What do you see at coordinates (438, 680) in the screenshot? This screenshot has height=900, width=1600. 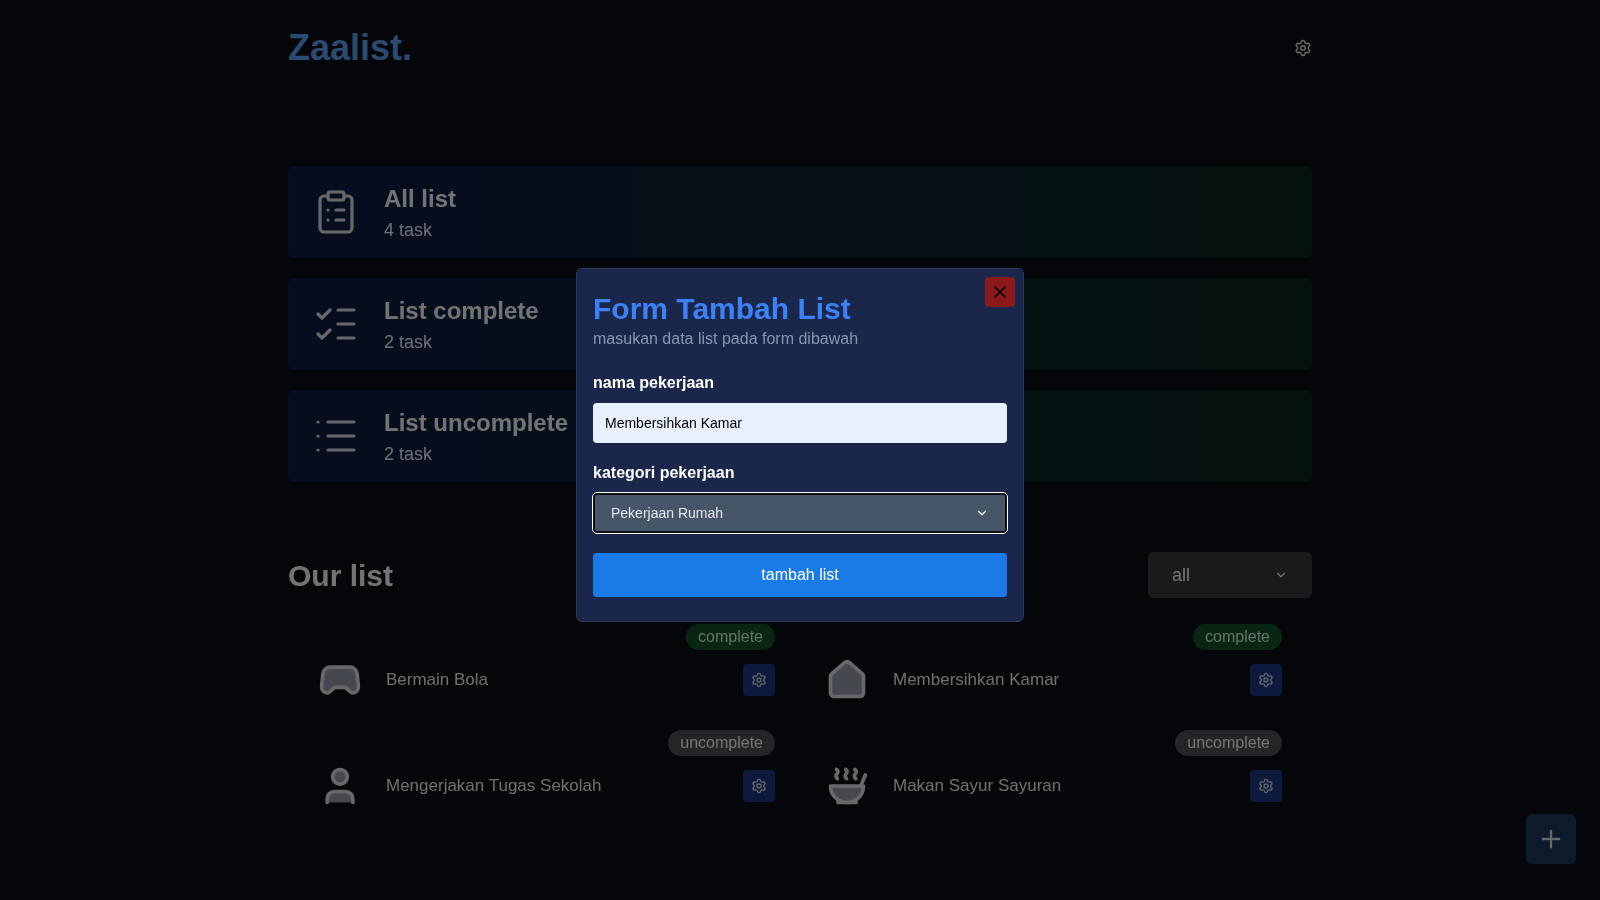 I see `task-name: Bermain Bola` at bounding box center [438, 680].